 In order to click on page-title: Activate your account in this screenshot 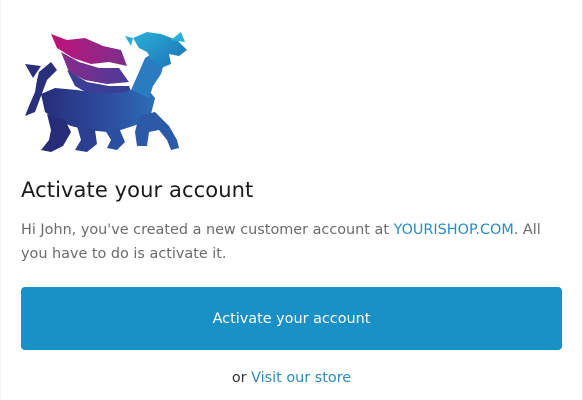, I will do `click(137, 190)`.